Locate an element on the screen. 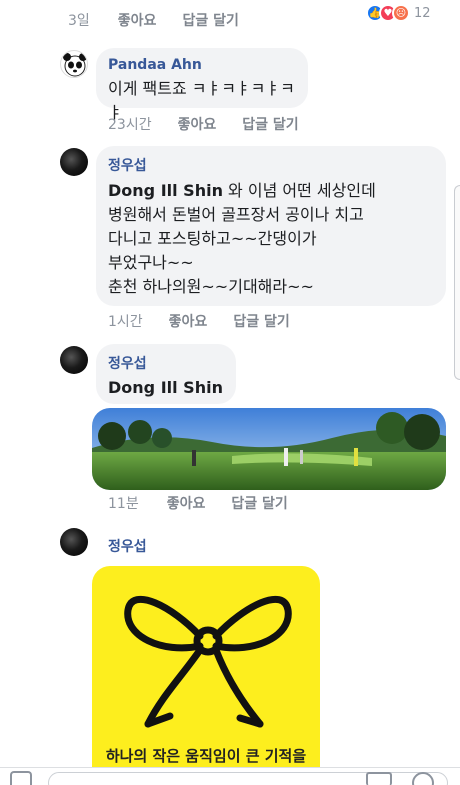 The height and width of the screenshot is (785, 460). comment-bubble: Pandaa Ahn 이게 팩트죠 ㅋㅑㅋㅑㅋㅑㅋㅑ is located at coordinates (202, 85).